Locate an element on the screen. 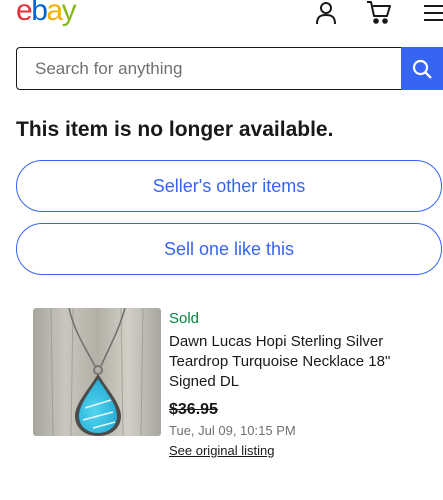 The width and height of the screenshot is (443, 500). sold-status: Sold is located at coordinates (184, 318).